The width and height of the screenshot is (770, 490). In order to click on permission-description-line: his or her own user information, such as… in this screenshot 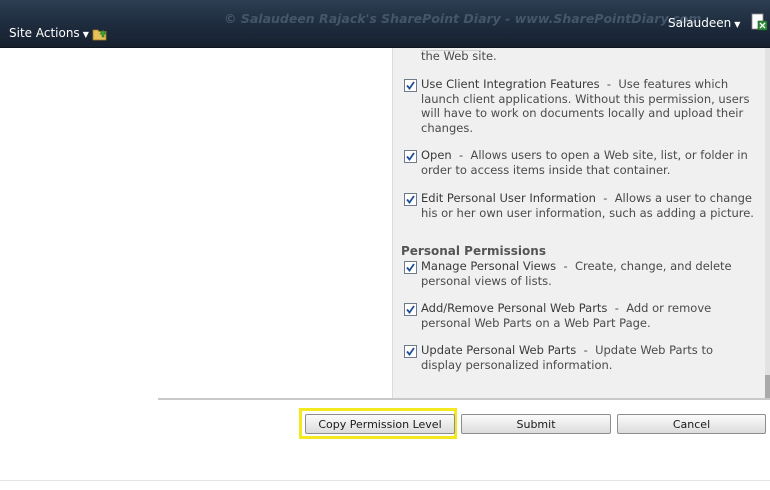, I will do `click(587, 212)`.